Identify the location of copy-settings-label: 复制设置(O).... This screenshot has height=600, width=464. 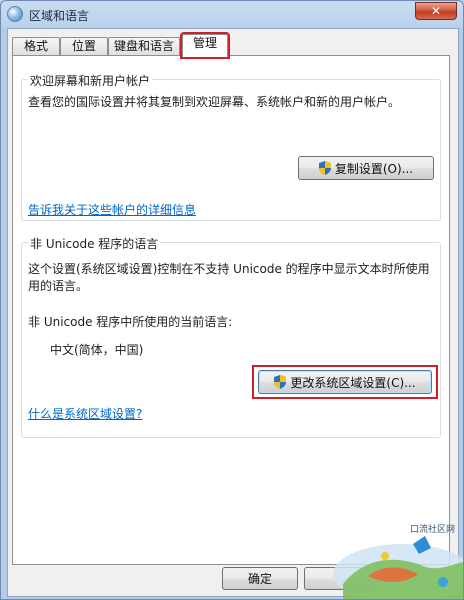
(374, 168).